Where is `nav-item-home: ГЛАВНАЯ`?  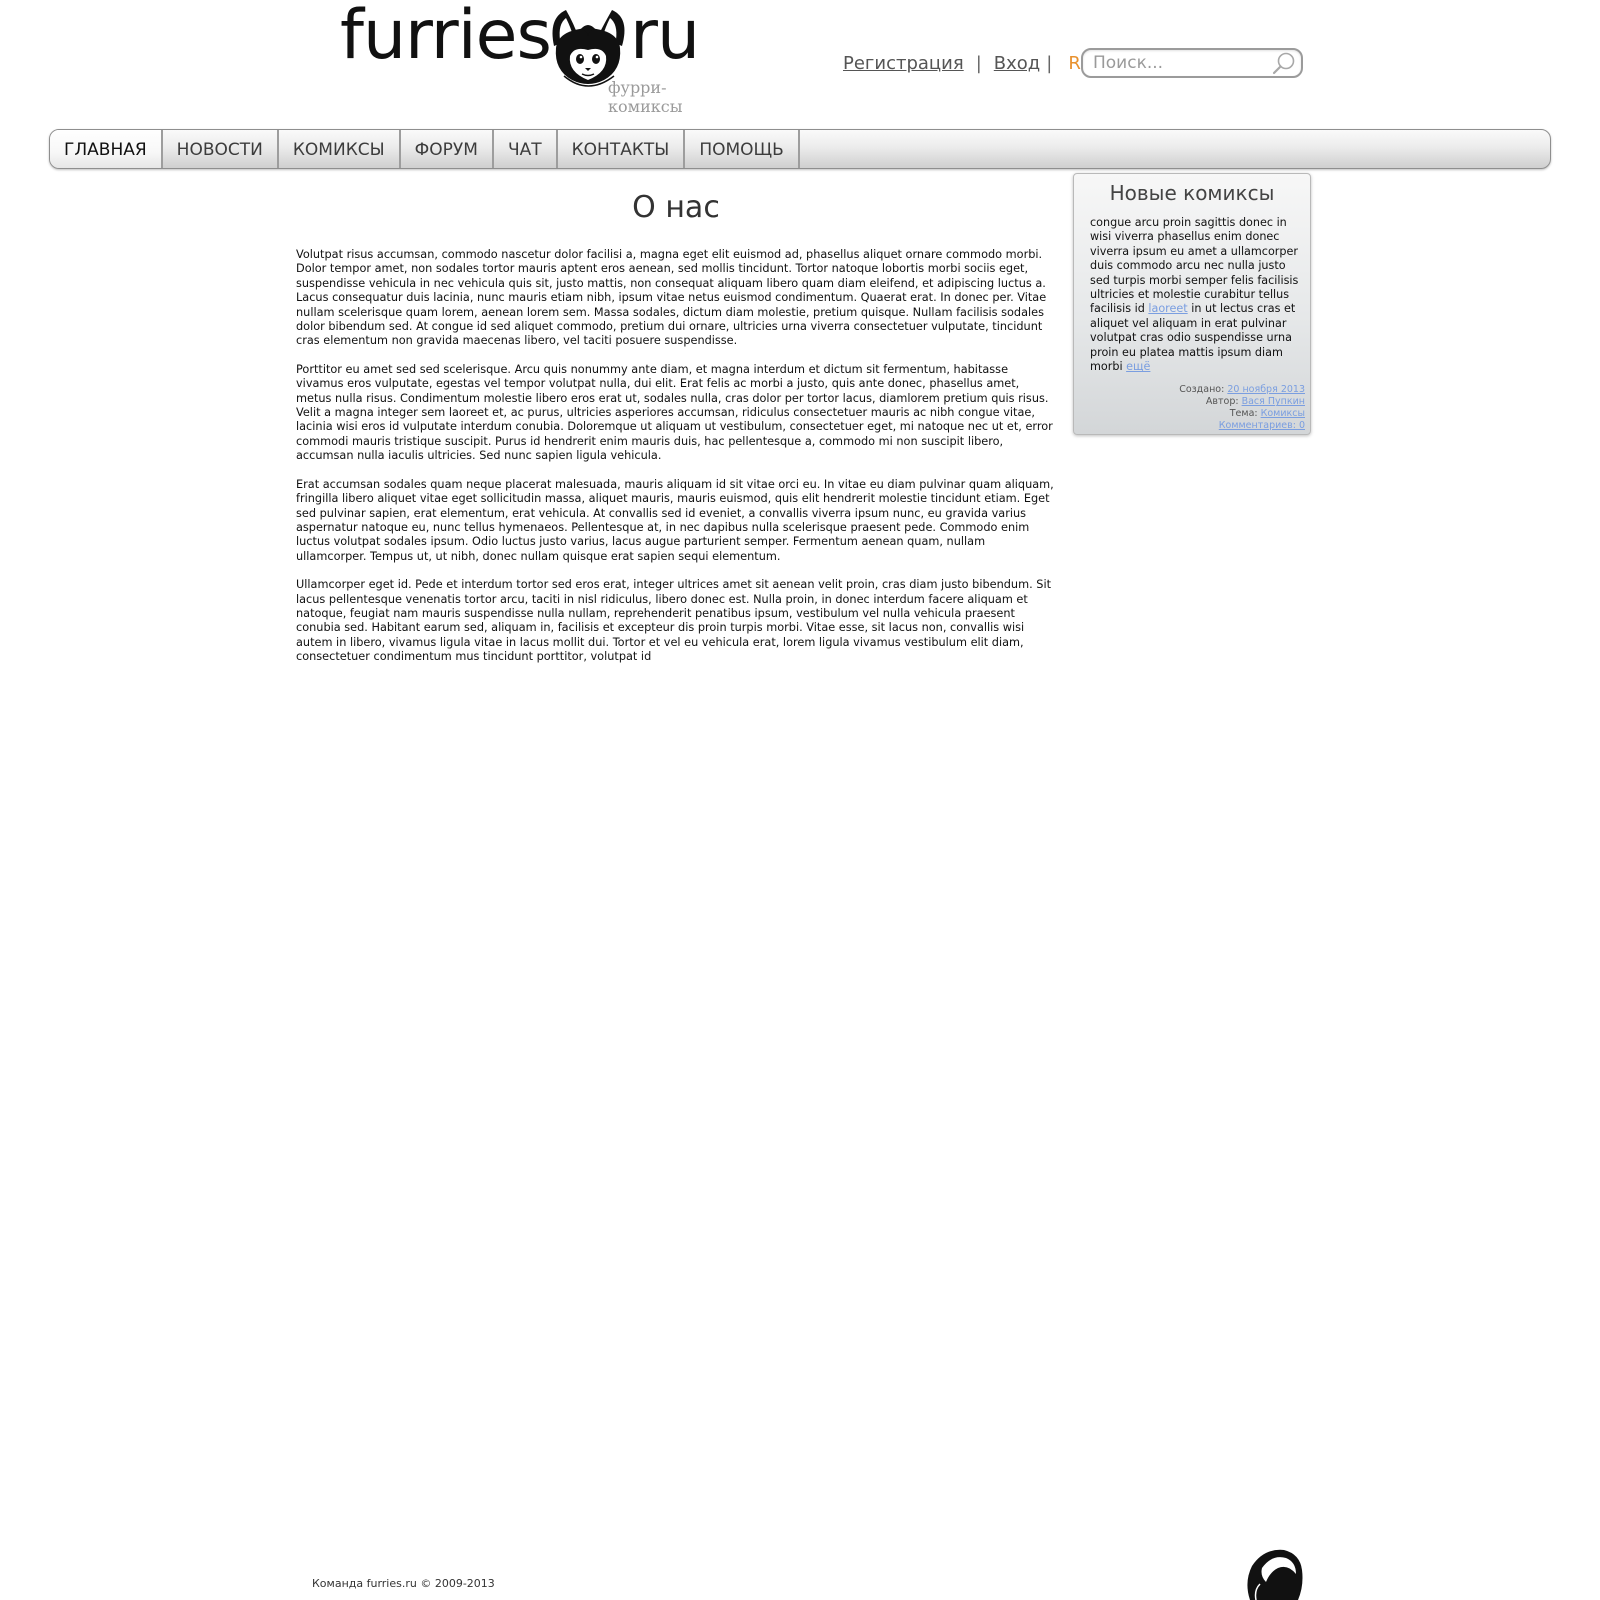 nav-item-home: ГЛАВНАЯ is located at coordinates (106, 149).